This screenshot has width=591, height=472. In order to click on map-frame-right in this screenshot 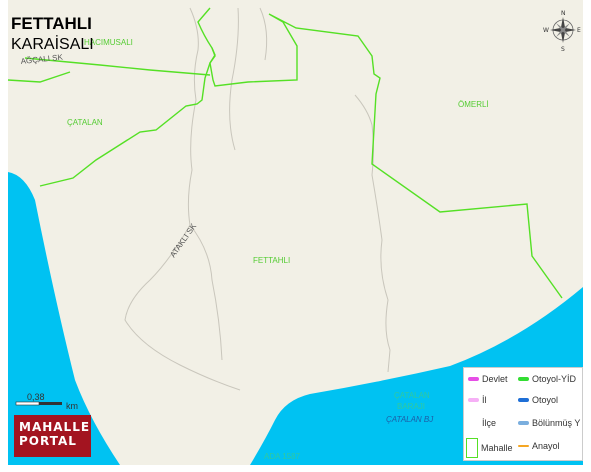, I will do `click(587, 236)`.